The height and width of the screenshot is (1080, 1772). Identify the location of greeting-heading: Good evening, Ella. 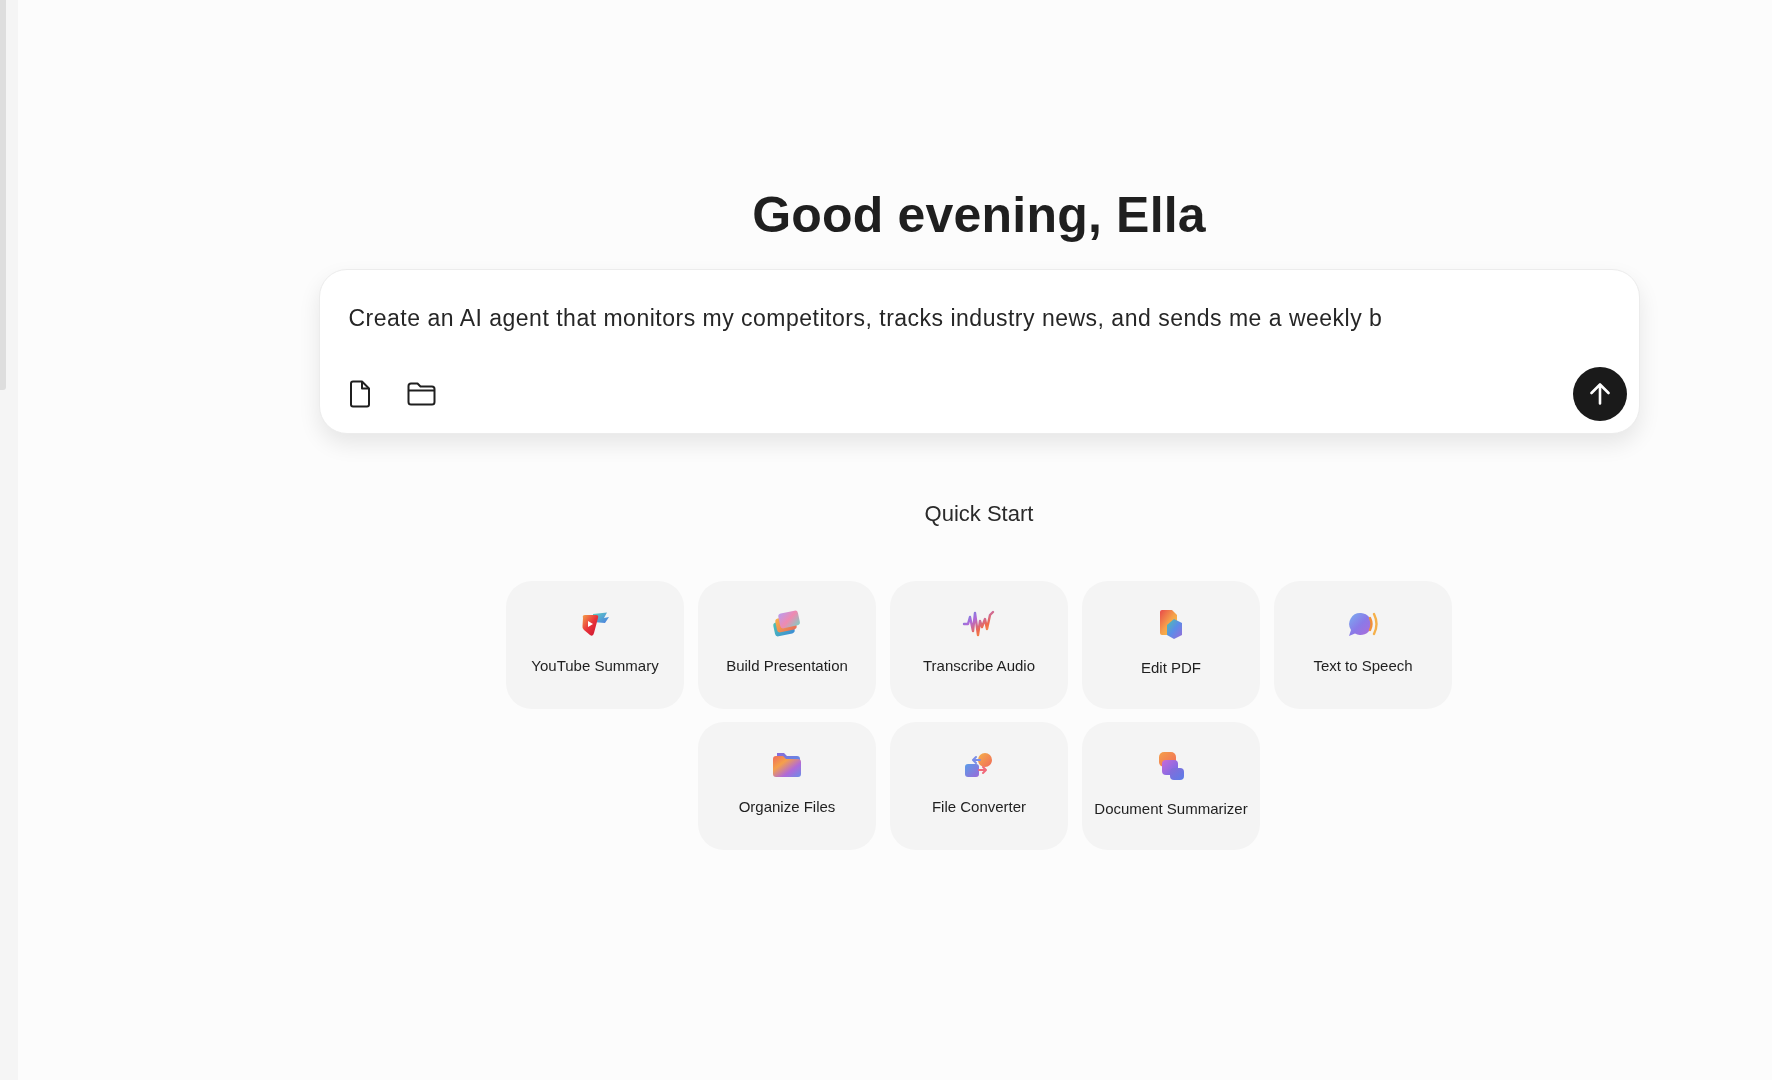
(979, 215).